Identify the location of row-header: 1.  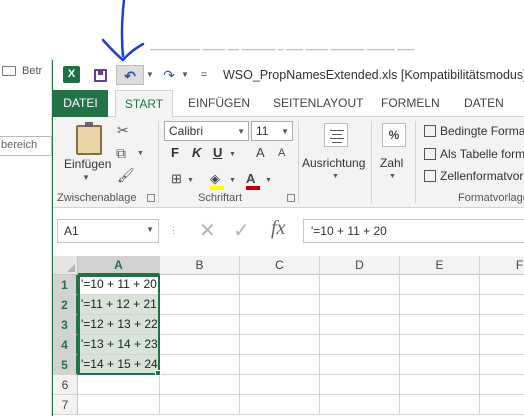
(65, 285).